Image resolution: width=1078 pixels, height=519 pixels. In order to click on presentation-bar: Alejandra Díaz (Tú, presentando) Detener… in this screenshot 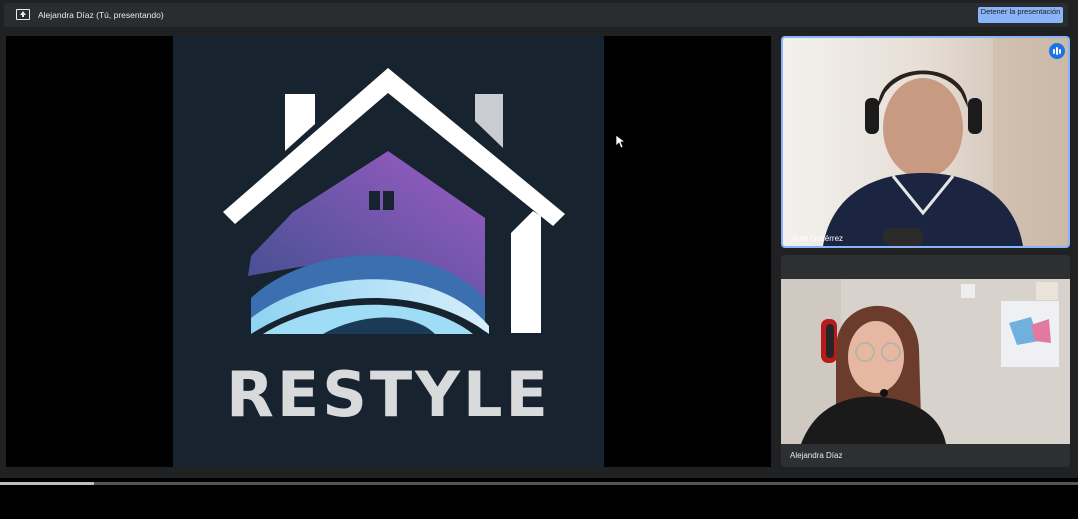, I will do `click(536, 15)`.